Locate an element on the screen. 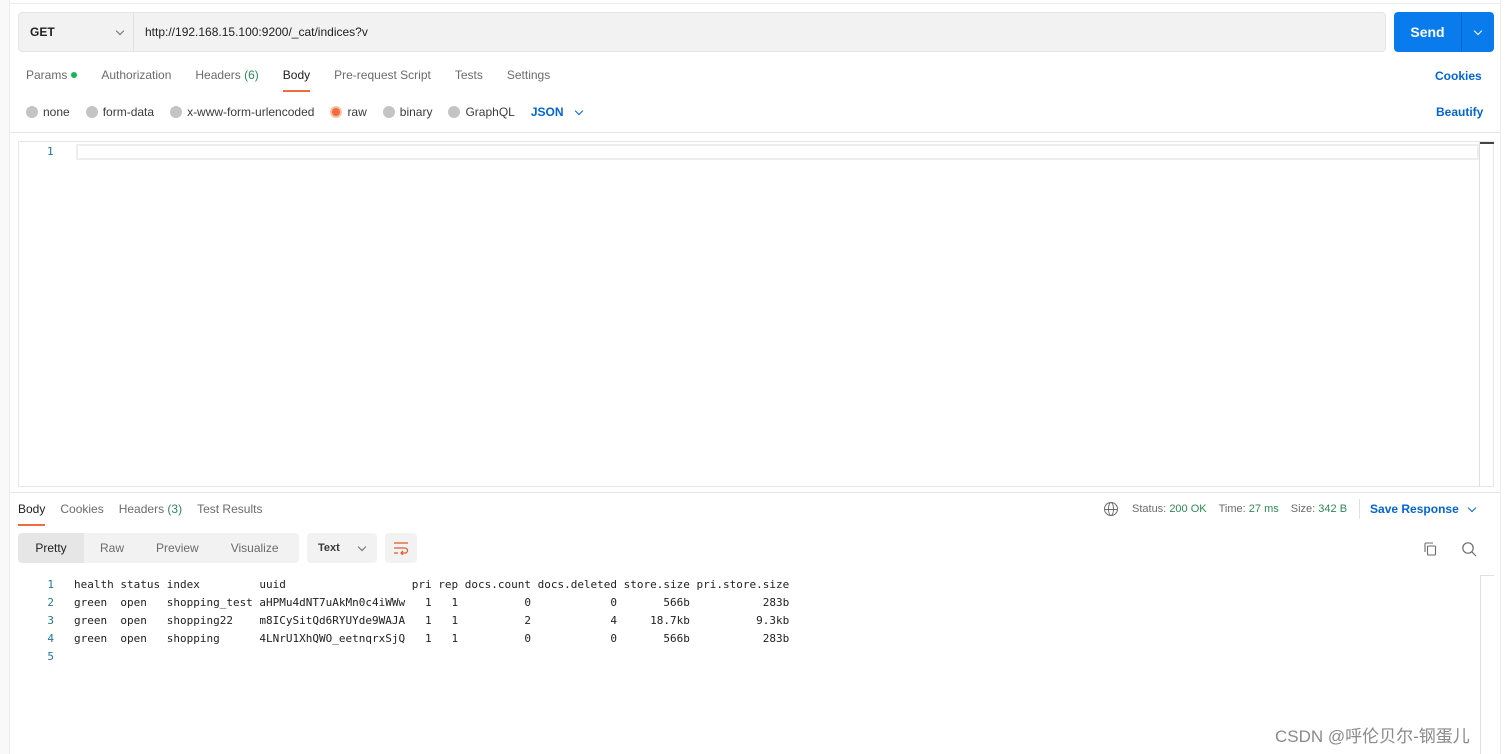 The image size is (1508, 754). tab-authorization: Authorization is located at coordinates (136, 79).